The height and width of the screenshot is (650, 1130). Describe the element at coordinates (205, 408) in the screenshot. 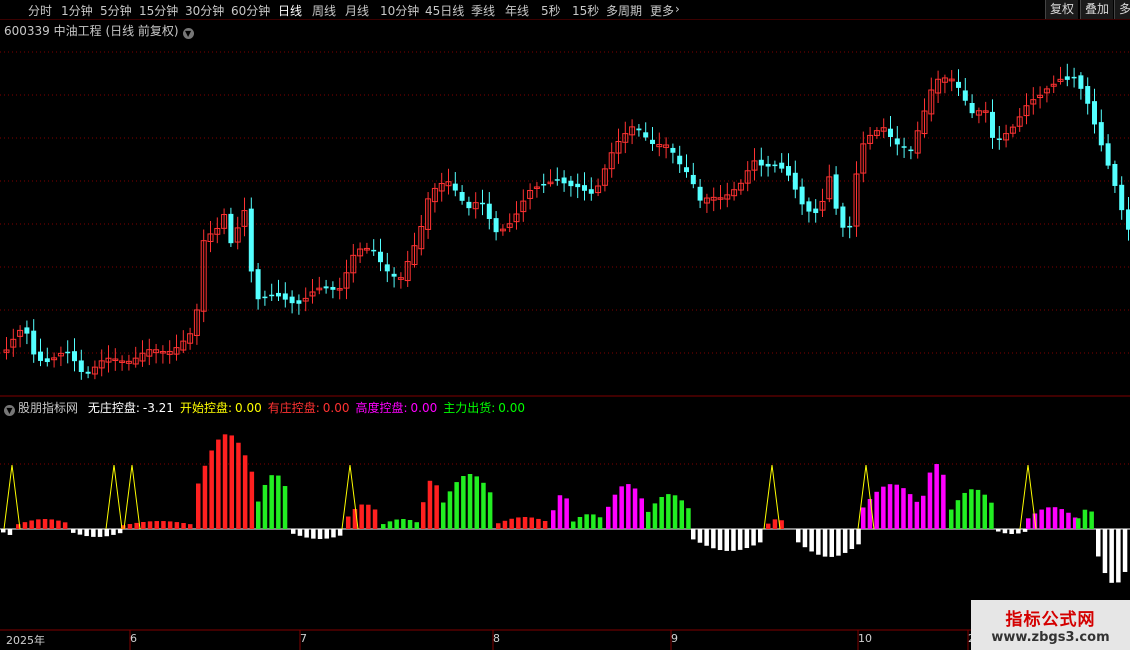

I see `indicator-legend-label: 开始控盘:` at that location.